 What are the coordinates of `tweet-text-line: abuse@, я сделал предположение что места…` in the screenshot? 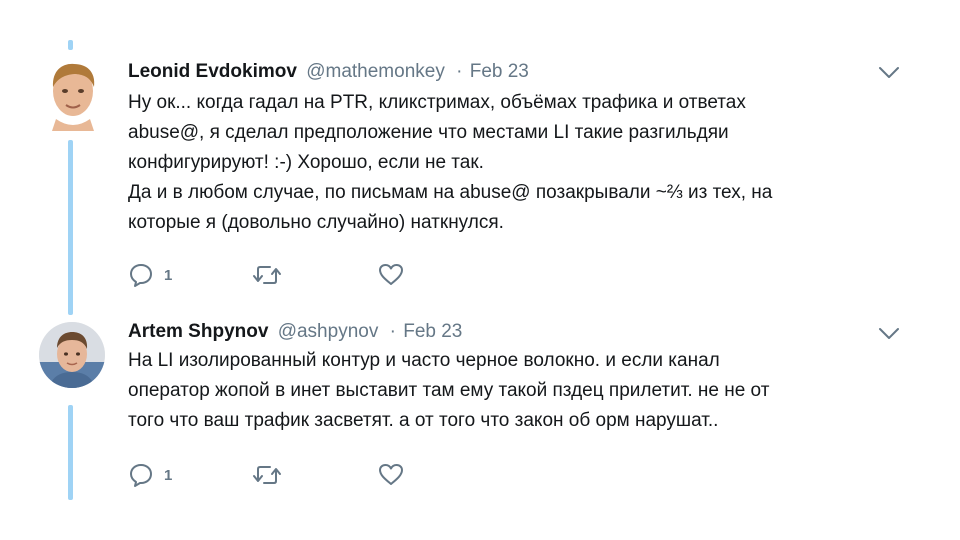 It's located at (428, 132).